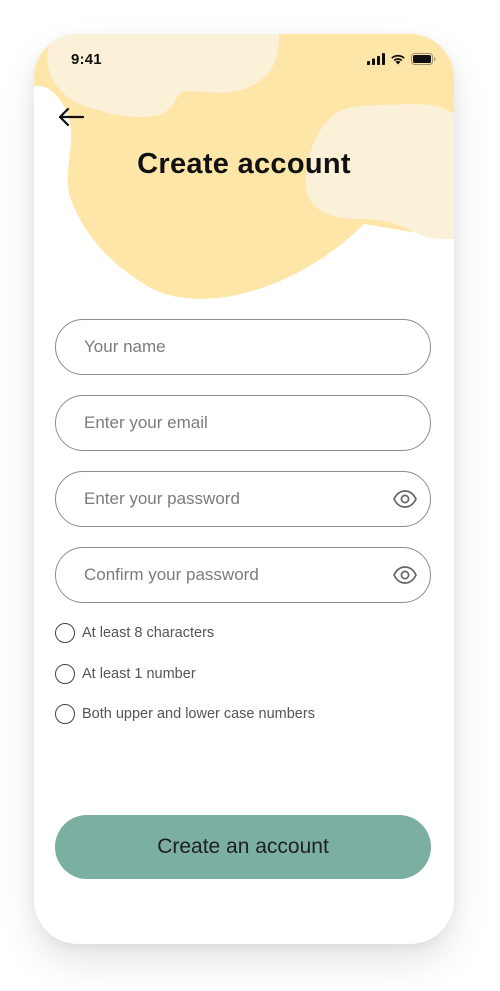  Describe the element at coordinates (398, 59) in the screenshot. I see `wifi-icon` at that location.